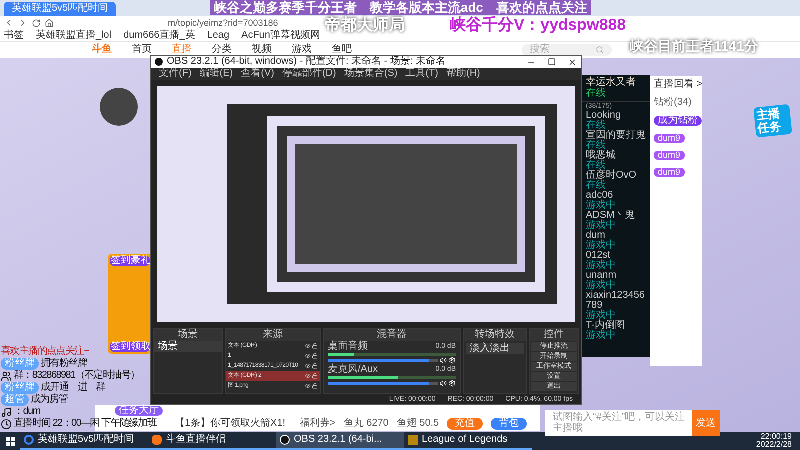  Describe the element at coordinates (673, 103) in the screenshot. I see `fans-tab: 钻粉(34)` at that location.